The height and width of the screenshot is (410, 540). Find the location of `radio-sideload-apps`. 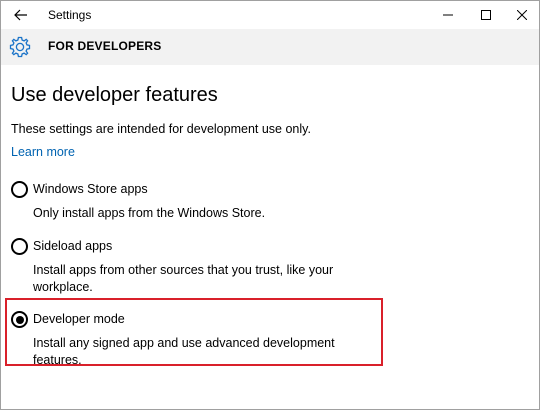

radio-sideload-apps is located at coordinates (19, 246).